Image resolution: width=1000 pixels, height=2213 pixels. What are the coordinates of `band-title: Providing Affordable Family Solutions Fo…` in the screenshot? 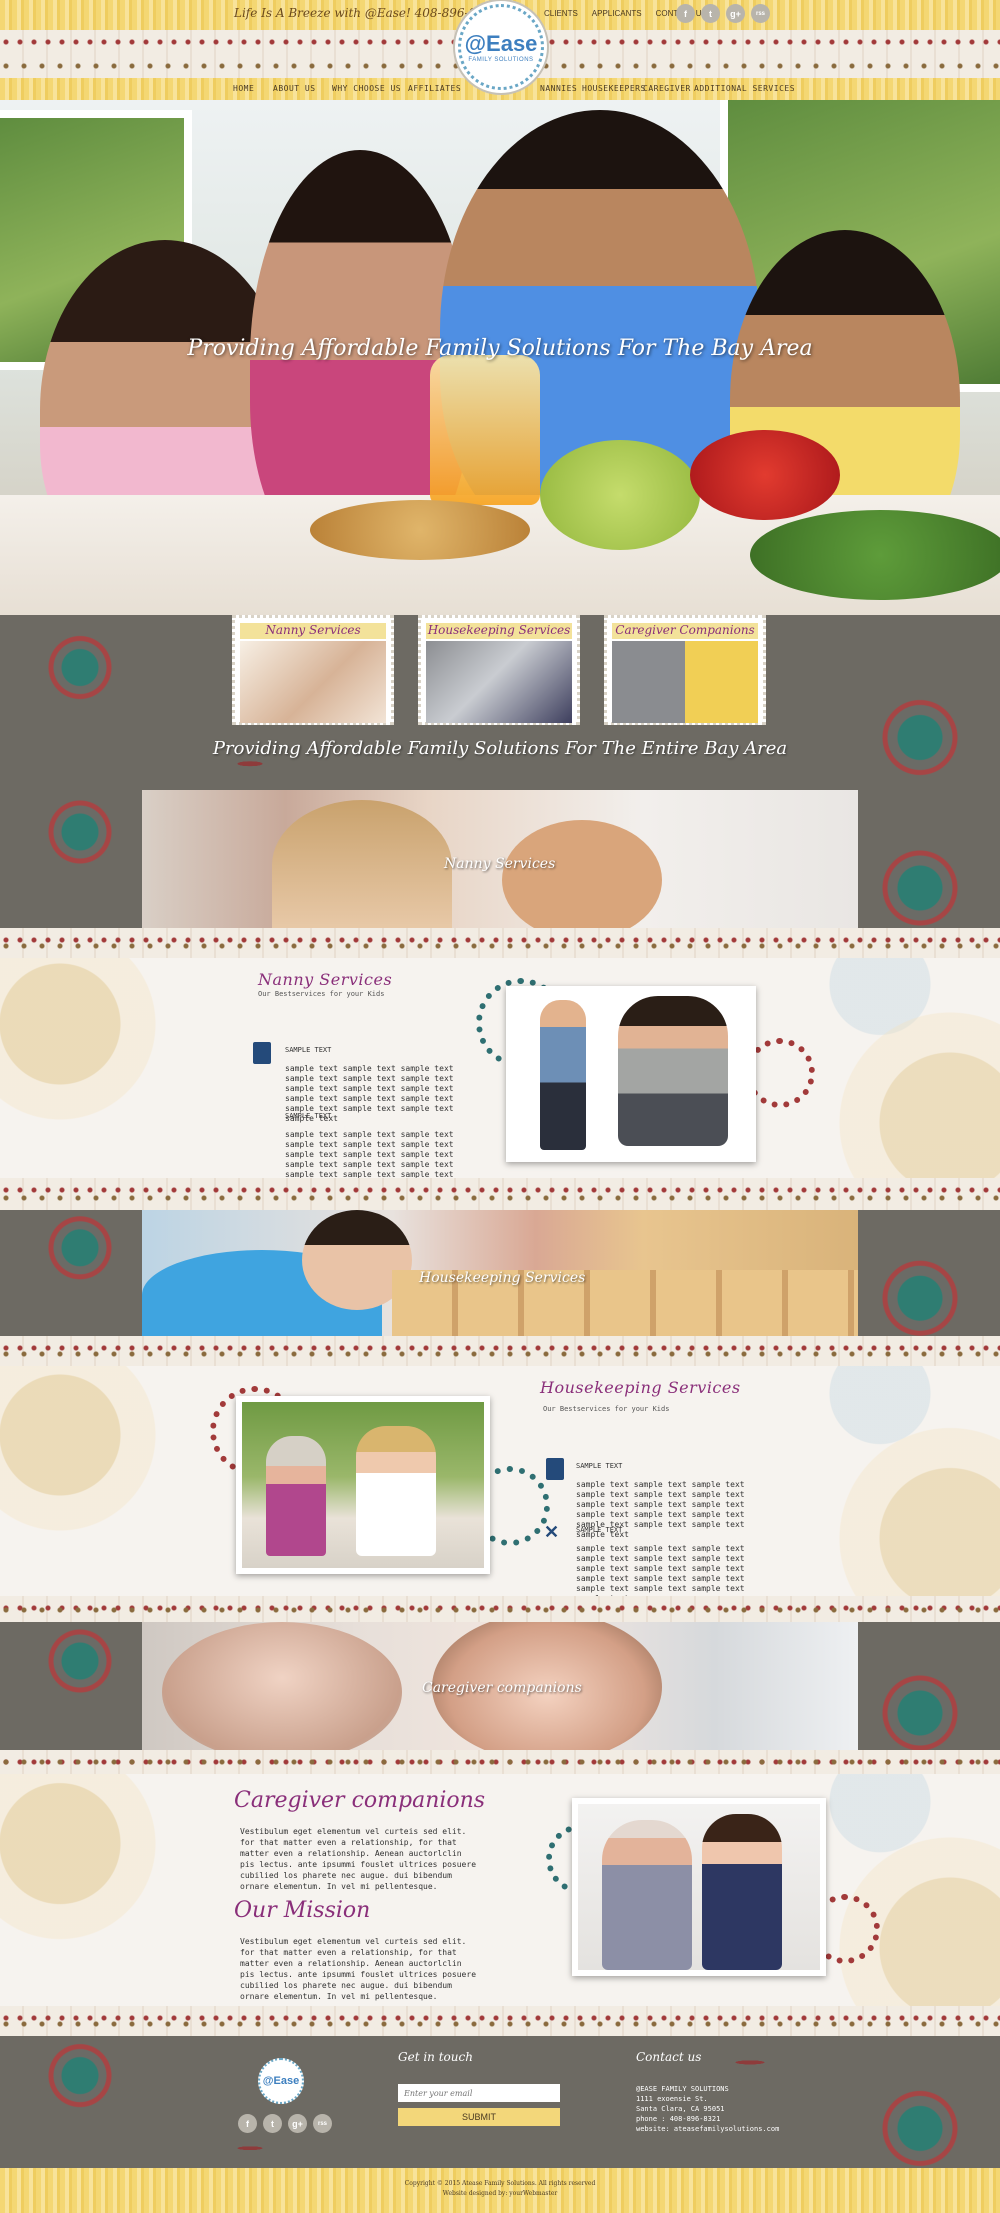 It's located at (500, 748).